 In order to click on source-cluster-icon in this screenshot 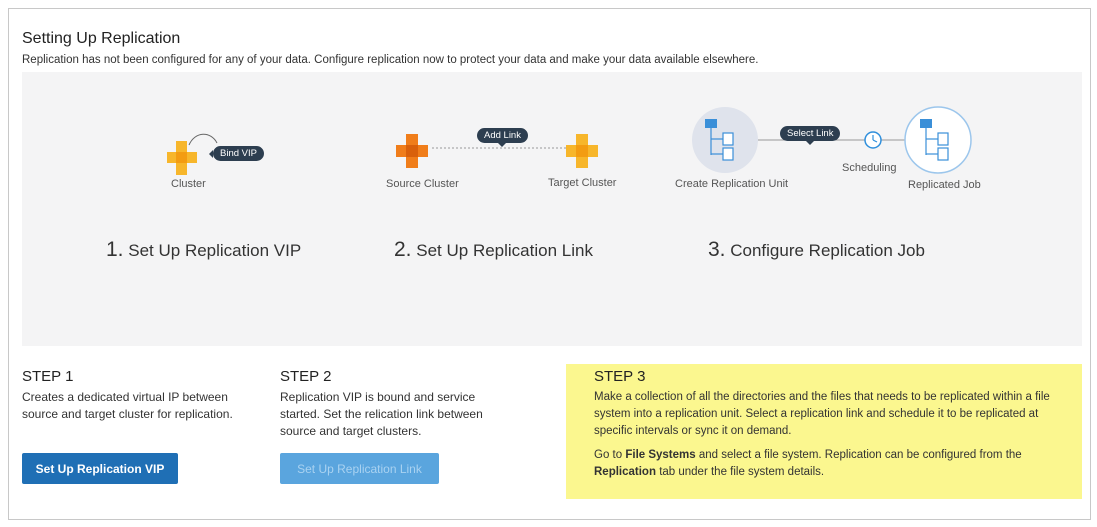, I will do `click(412, 151)`.